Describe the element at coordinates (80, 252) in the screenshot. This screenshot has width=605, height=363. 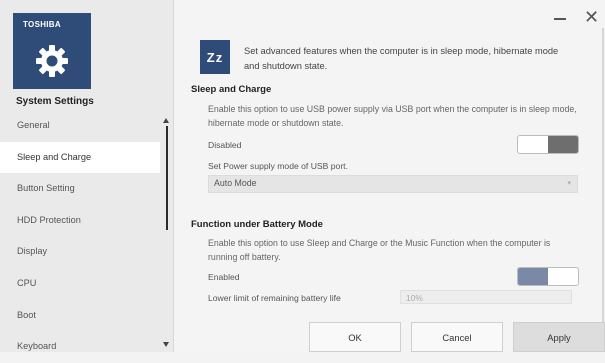
I see `sidebar-item-display: Display` at that location.